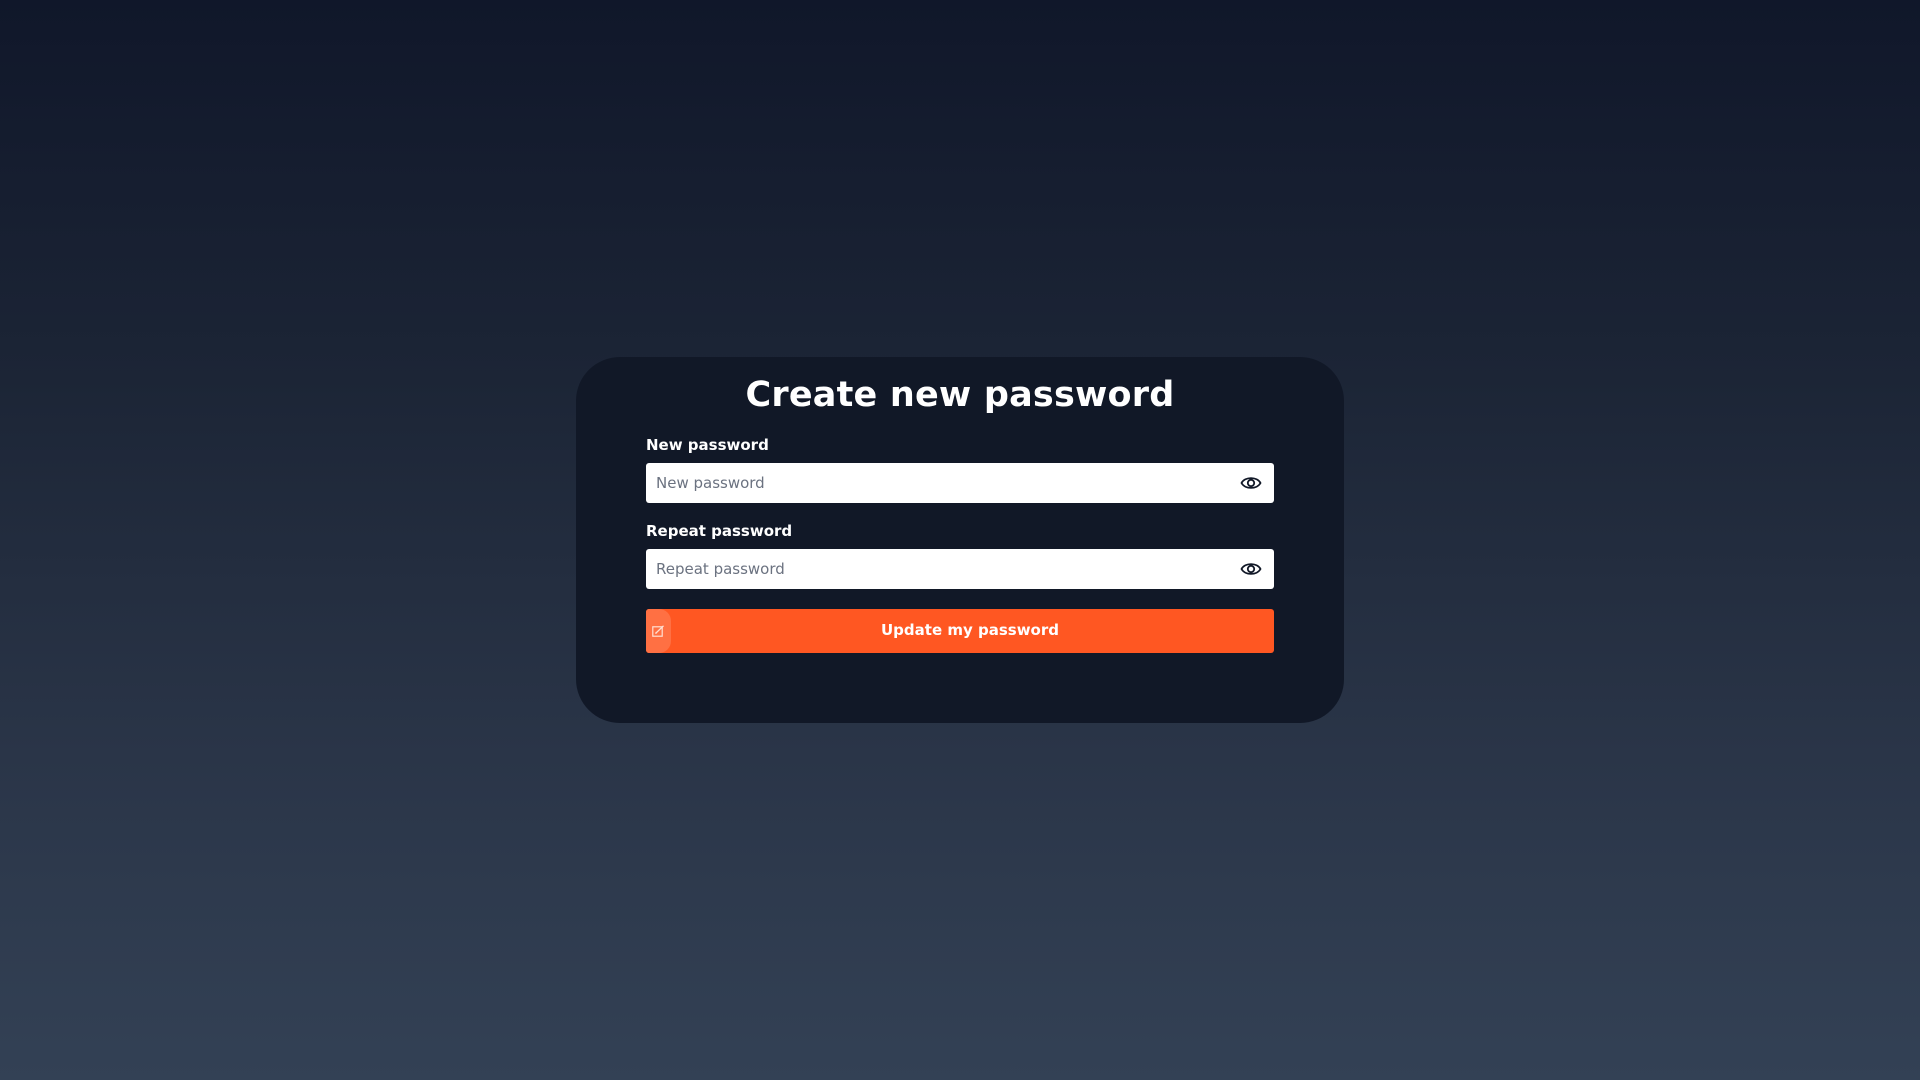 The width and height of the screenshot is (1920, 1080). What do you see at coordinates (960, 395) in the screenshot?
I see `page-title: Create new password` at bounding box center [960, 395].